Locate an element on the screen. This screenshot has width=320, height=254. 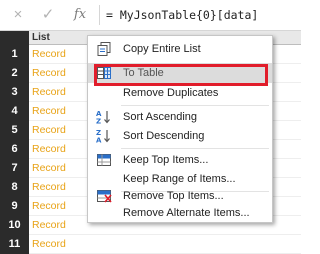
fx-icon: fx is located at coordinates (80, 15).